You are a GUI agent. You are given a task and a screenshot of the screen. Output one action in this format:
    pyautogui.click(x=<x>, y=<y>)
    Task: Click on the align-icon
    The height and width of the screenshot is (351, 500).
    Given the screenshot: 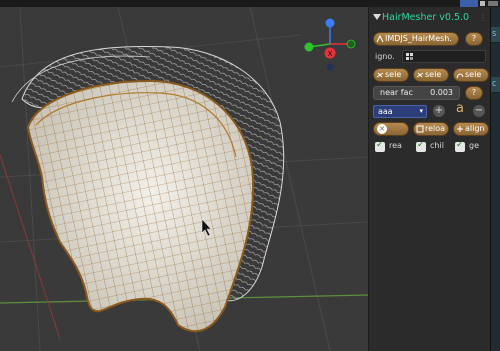 What is the action you would take?
    pyautogui.click(x=460, y=129)
    